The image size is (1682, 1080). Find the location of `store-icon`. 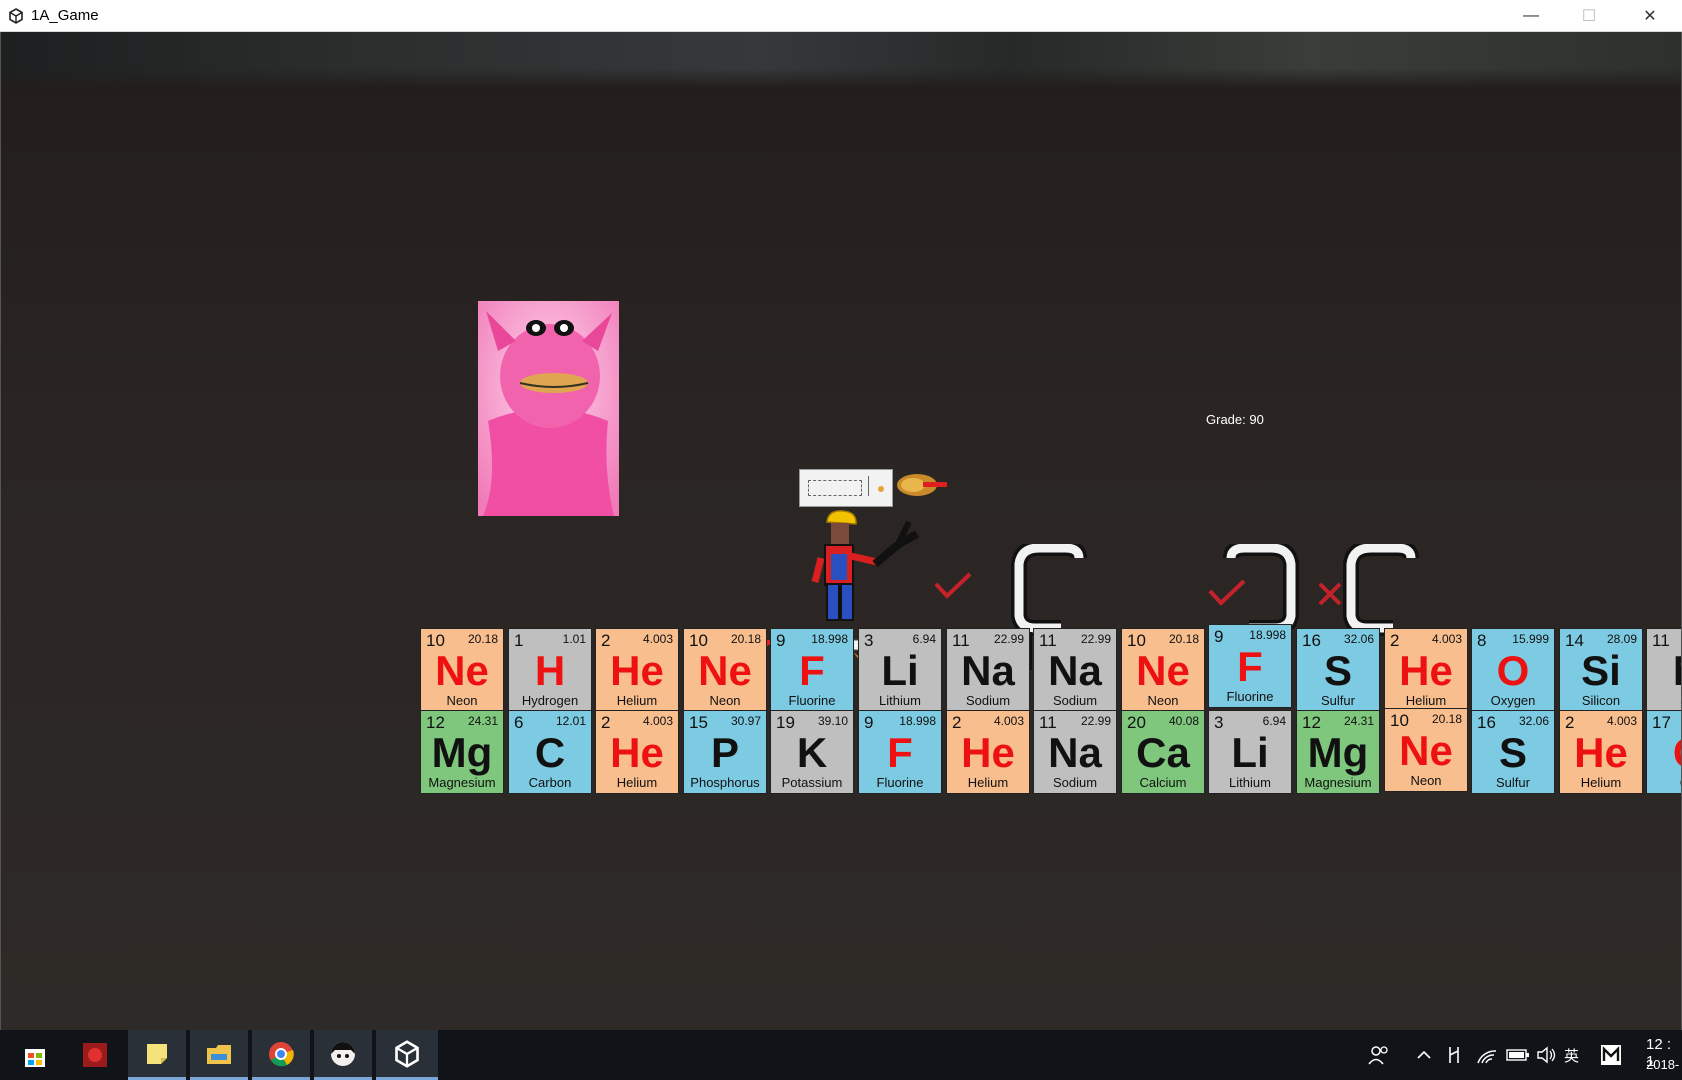

store-icon is located at coordinates (35, 1055).